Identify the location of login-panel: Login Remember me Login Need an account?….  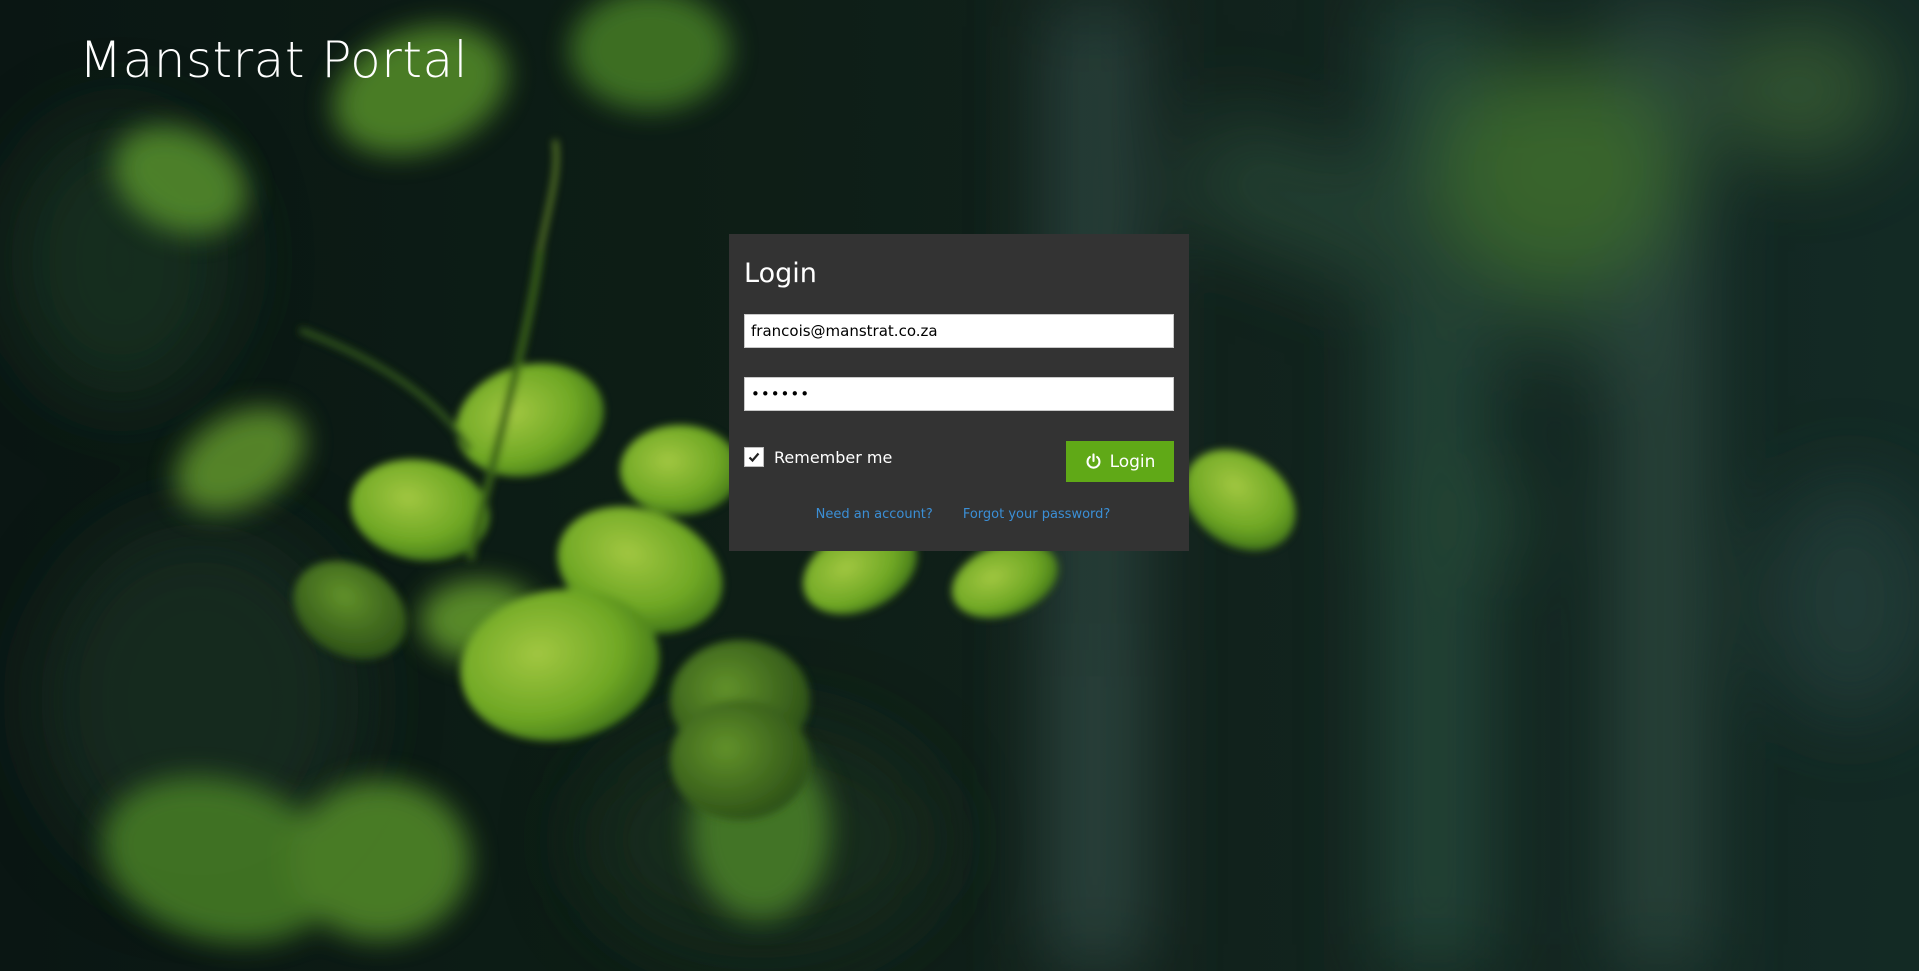
(959, 392).